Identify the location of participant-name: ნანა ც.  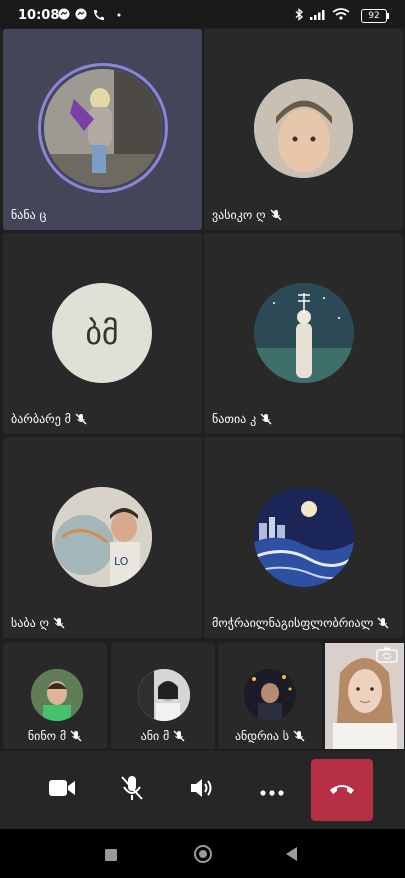
(29, 215).